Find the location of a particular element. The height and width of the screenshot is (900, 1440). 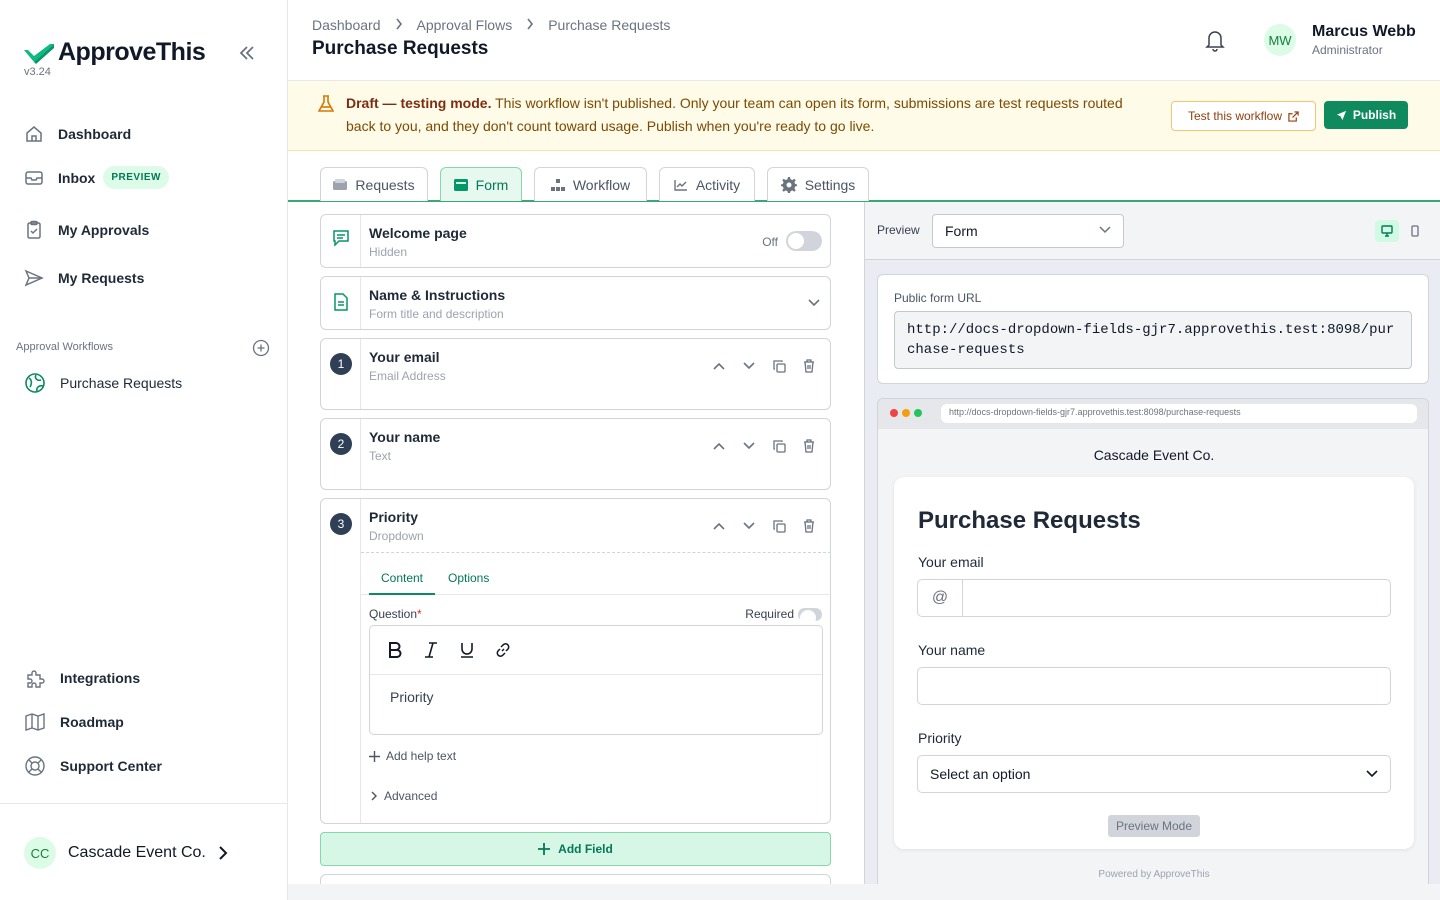

welcome-page-card: Welcome page Hidden Off is located at coordinates (575, 241).